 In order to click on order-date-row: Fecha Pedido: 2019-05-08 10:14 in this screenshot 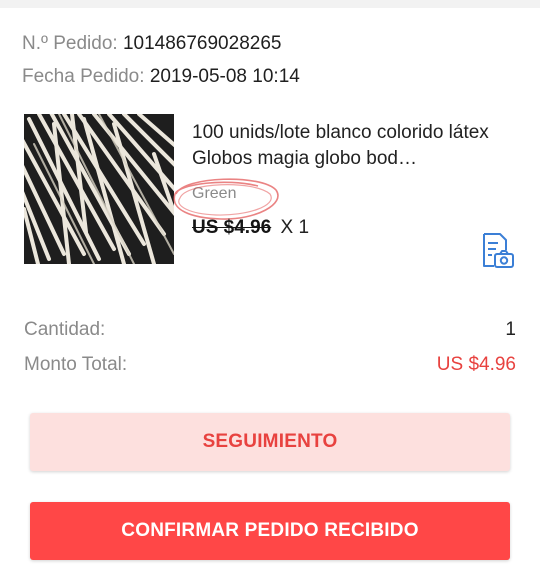, I will do `click(161, 77)`.